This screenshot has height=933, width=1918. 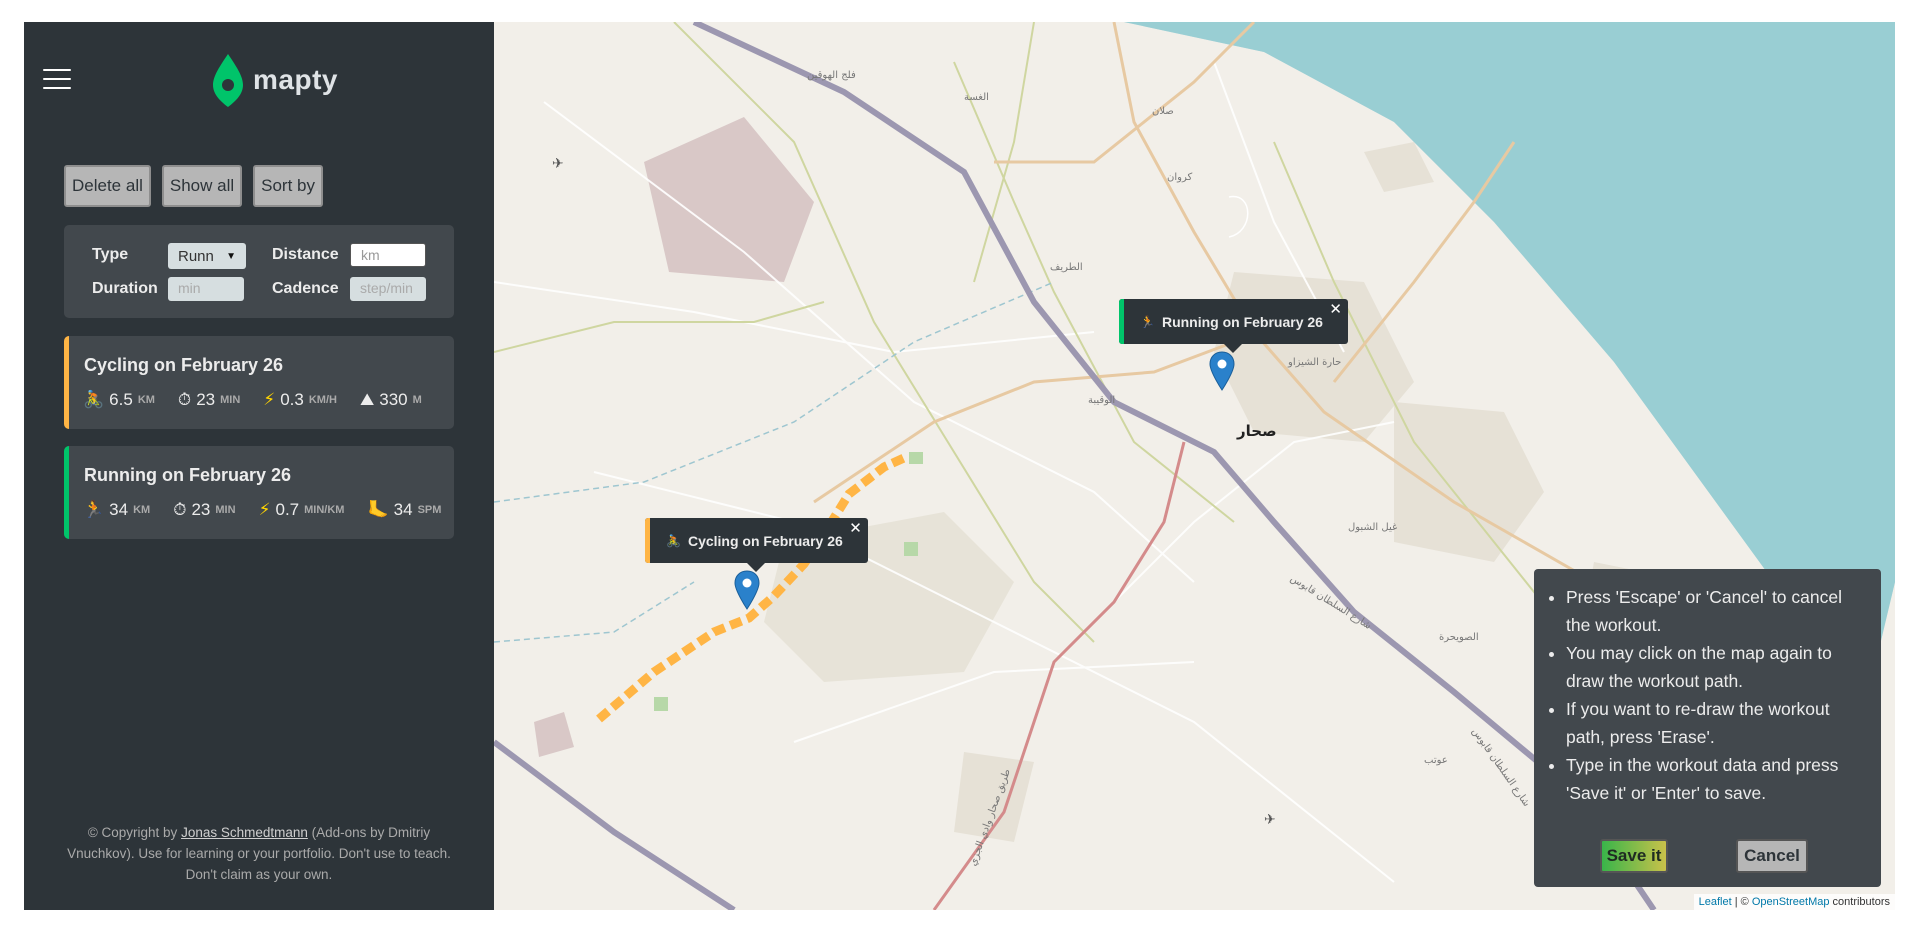 I want to click on footprint-icon: 🦶, so click(x=378, y=509).